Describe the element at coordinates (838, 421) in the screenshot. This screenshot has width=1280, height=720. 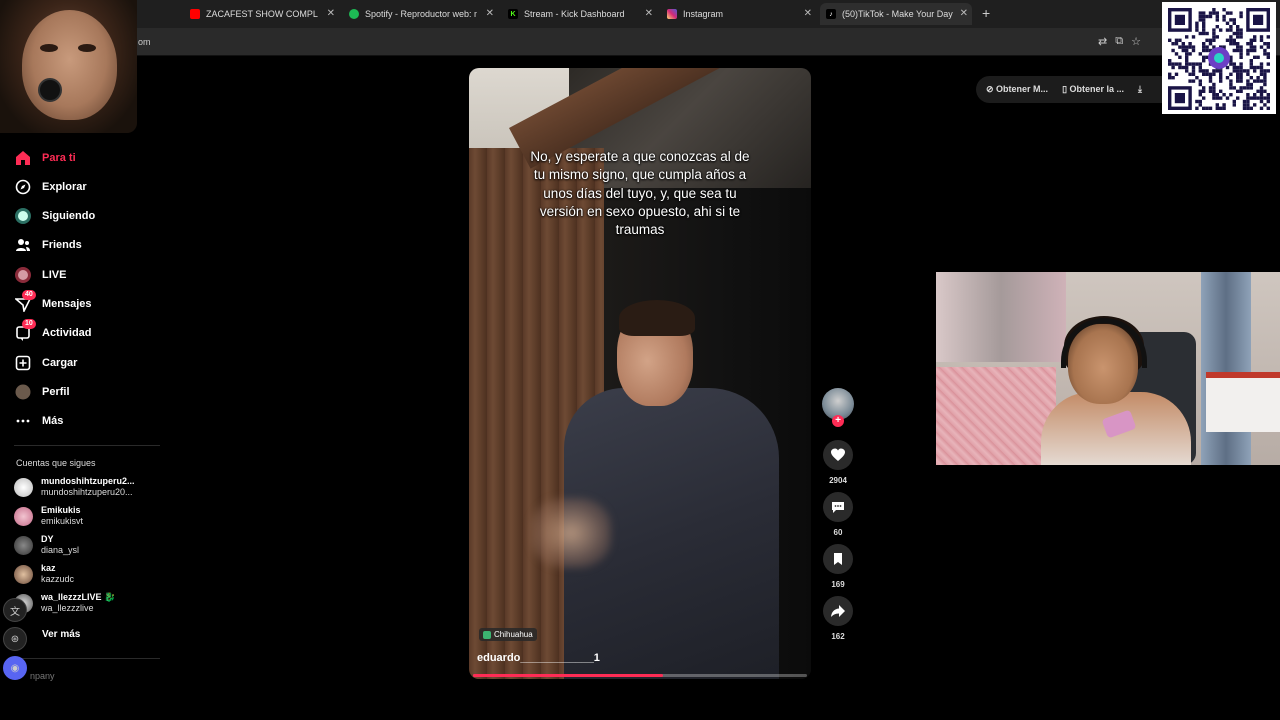
I see `follow-plus-icon: +` at that location.